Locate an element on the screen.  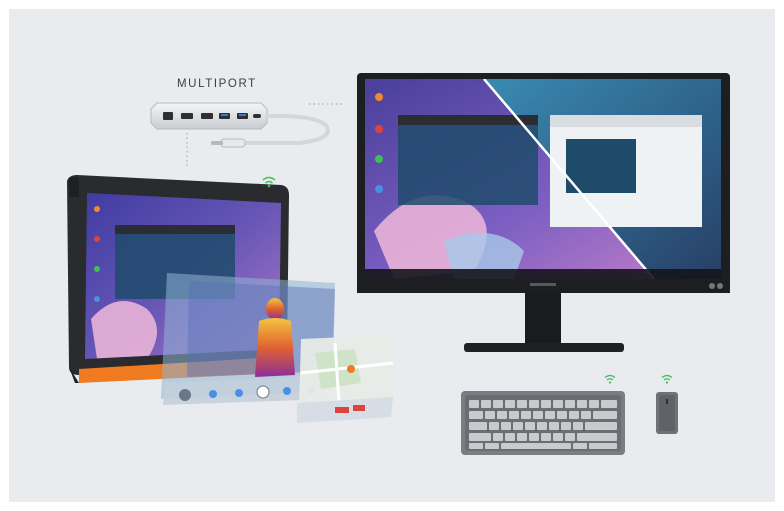
multiport-hub is located at coordinates (240, 125).